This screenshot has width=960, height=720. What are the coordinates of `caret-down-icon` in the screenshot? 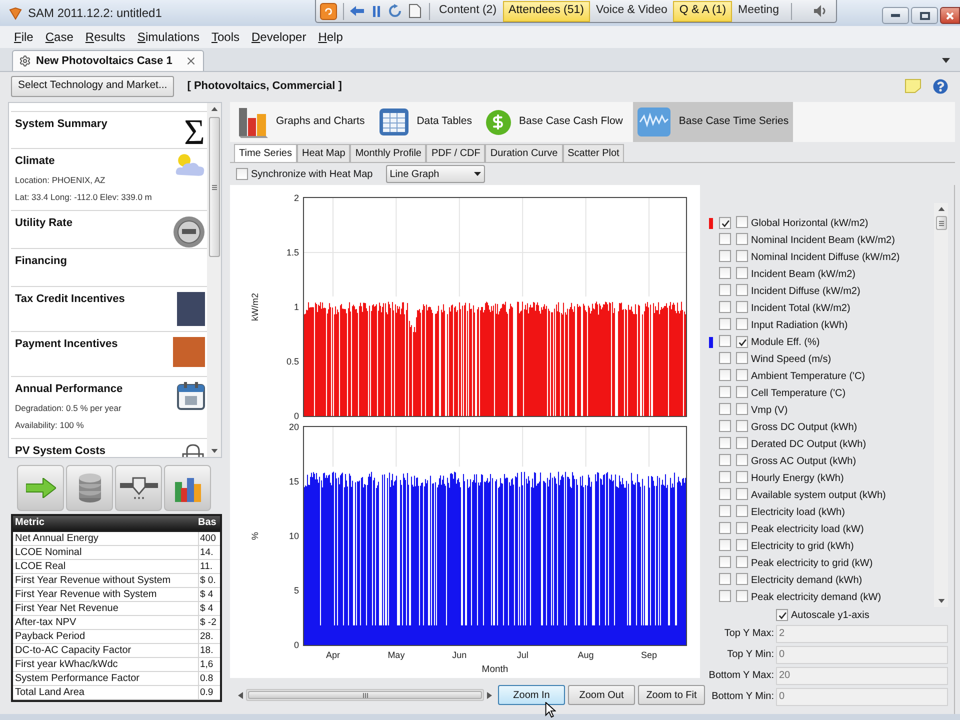 It's located at (946, 60).